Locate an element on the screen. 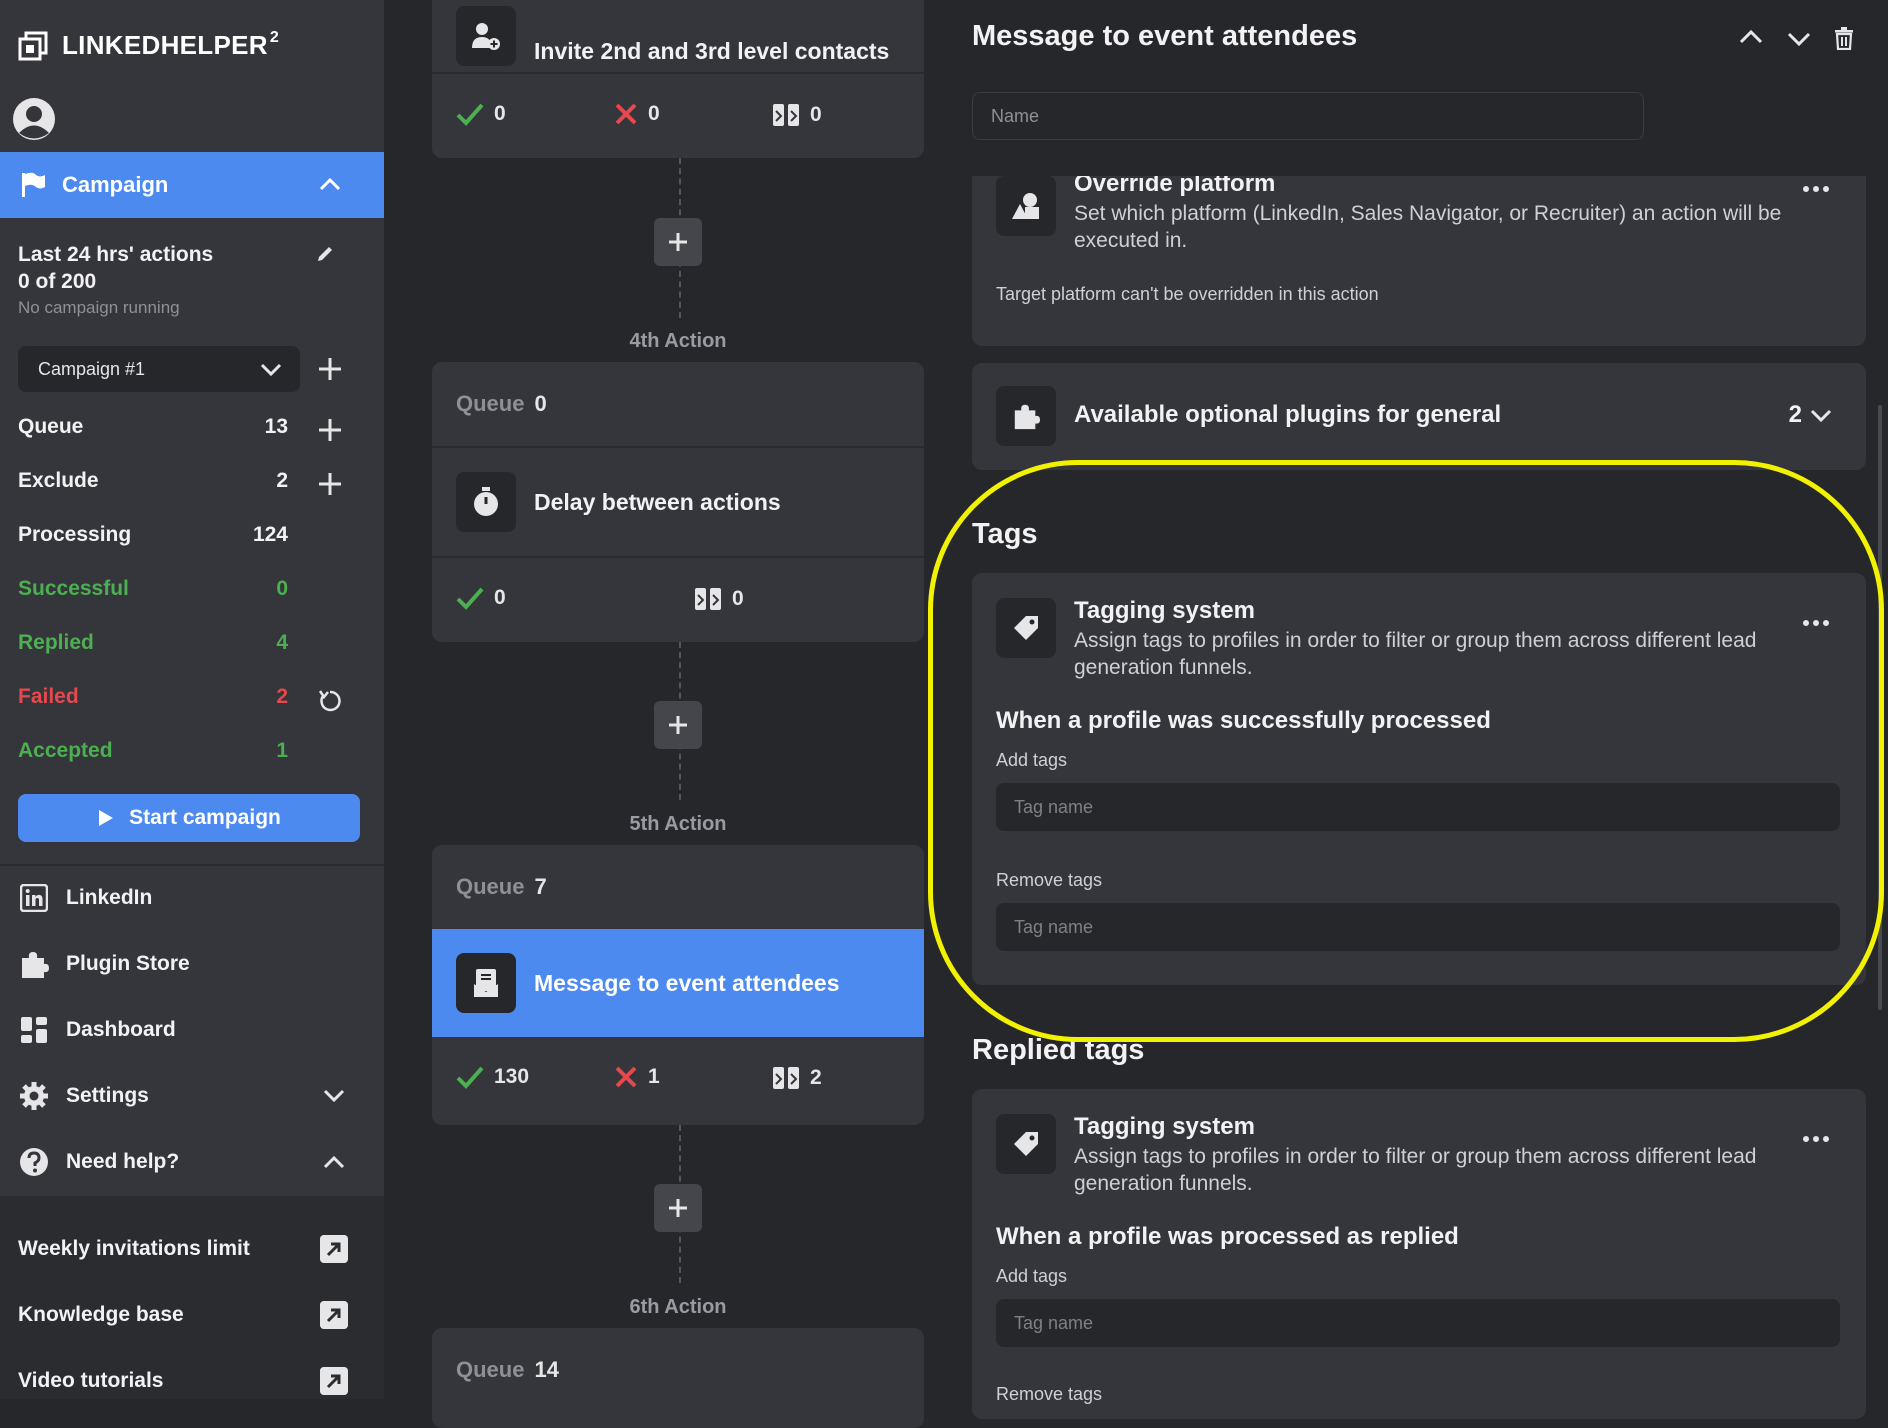 The height and width of the screenshot is (1428, 1888). optional-plugins-panel: Available optional plugins for general 2 is located at coordinates (1419, 416).